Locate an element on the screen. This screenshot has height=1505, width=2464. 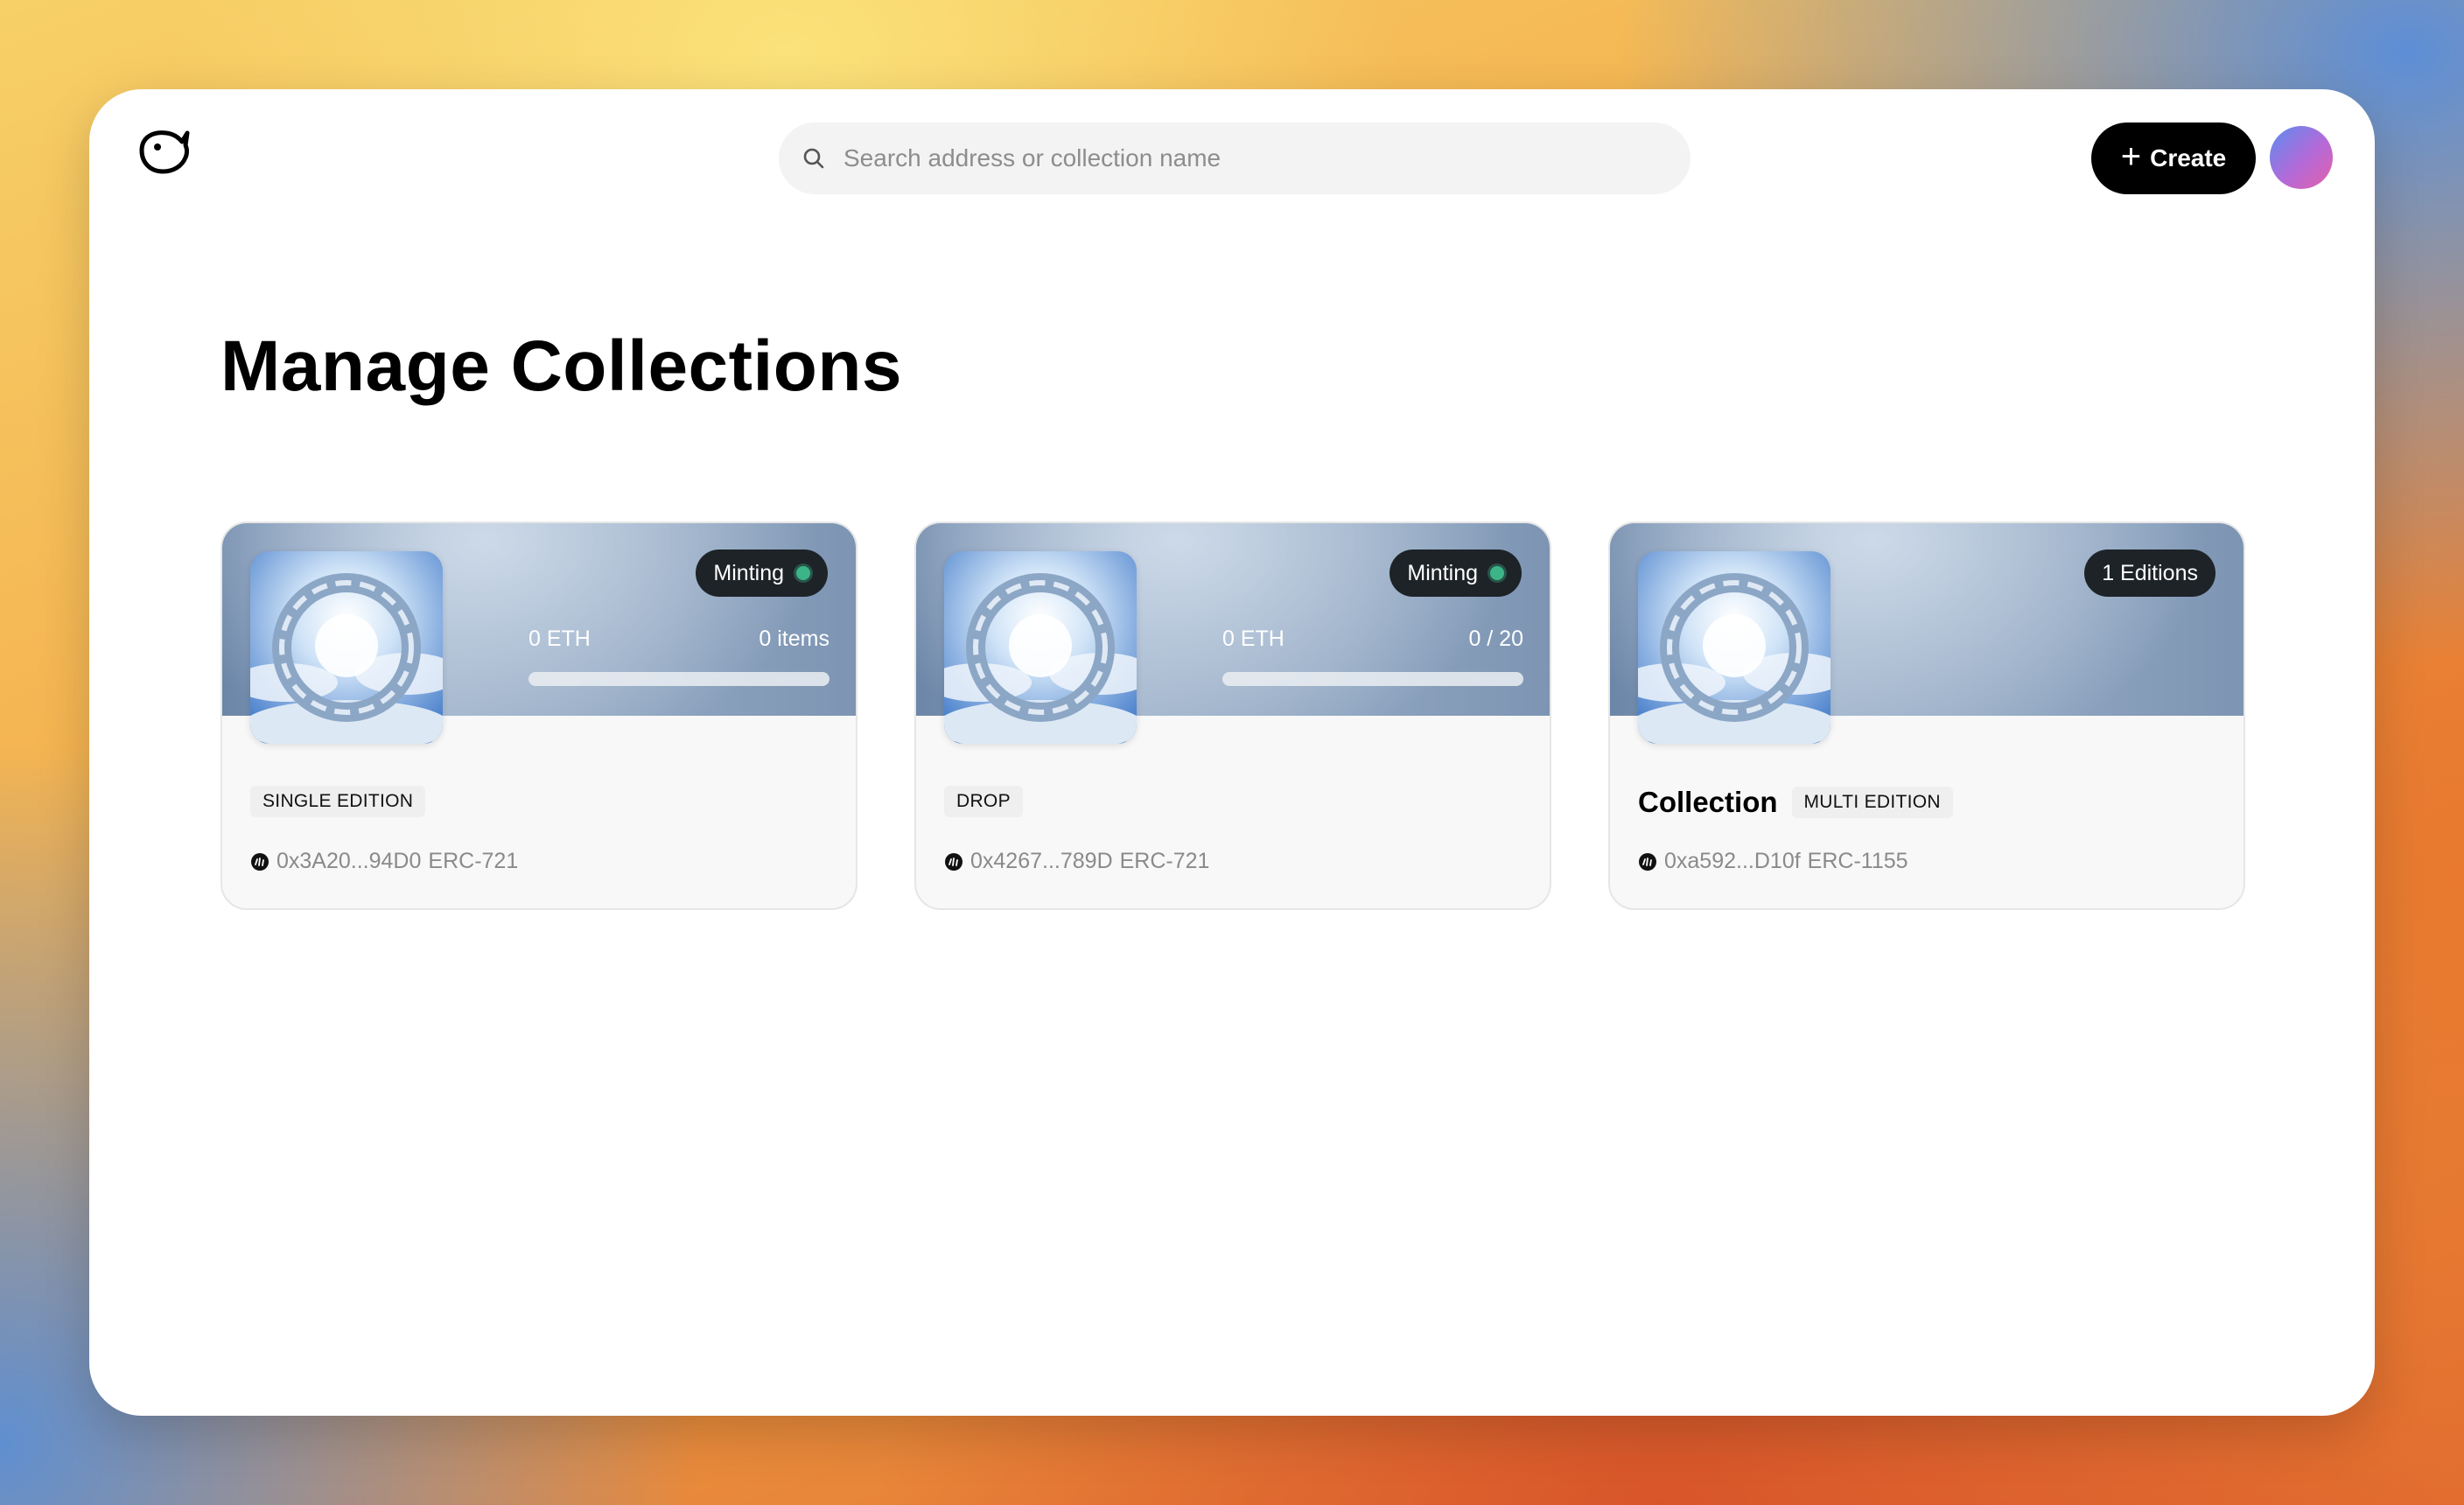
editions-badge: 1 Editions is located at coordinates (2150, 573).